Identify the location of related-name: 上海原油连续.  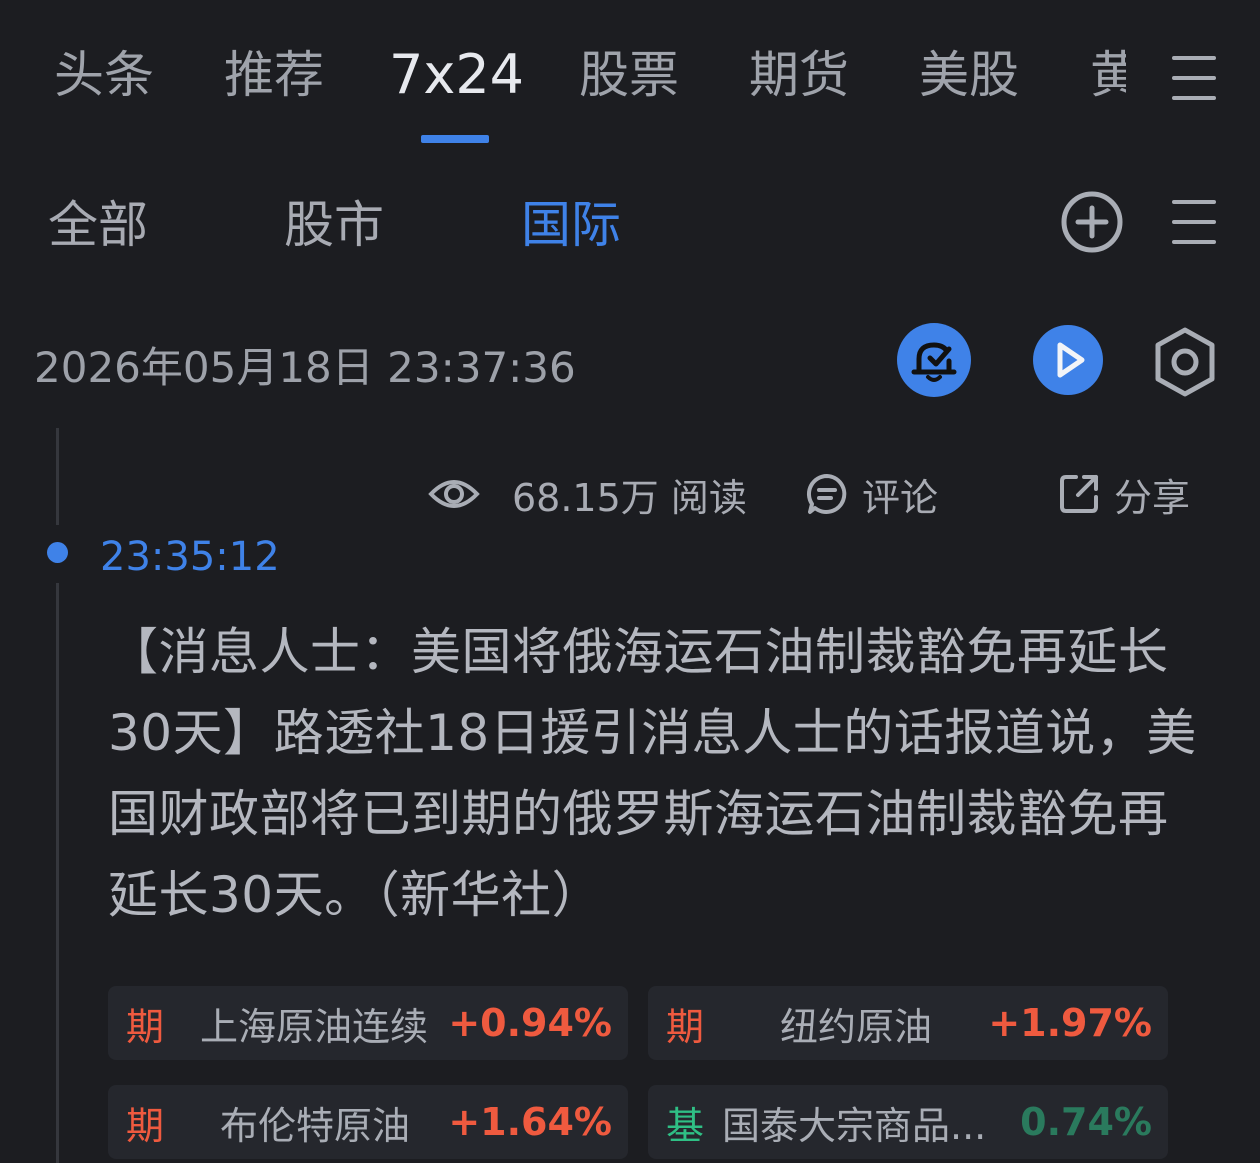
(314, 1026).